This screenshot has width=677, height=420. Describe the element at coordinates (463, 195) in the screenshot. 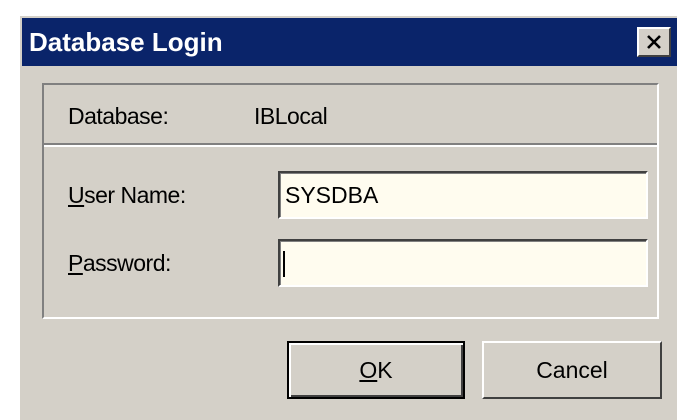

I see `username-input` at that location.